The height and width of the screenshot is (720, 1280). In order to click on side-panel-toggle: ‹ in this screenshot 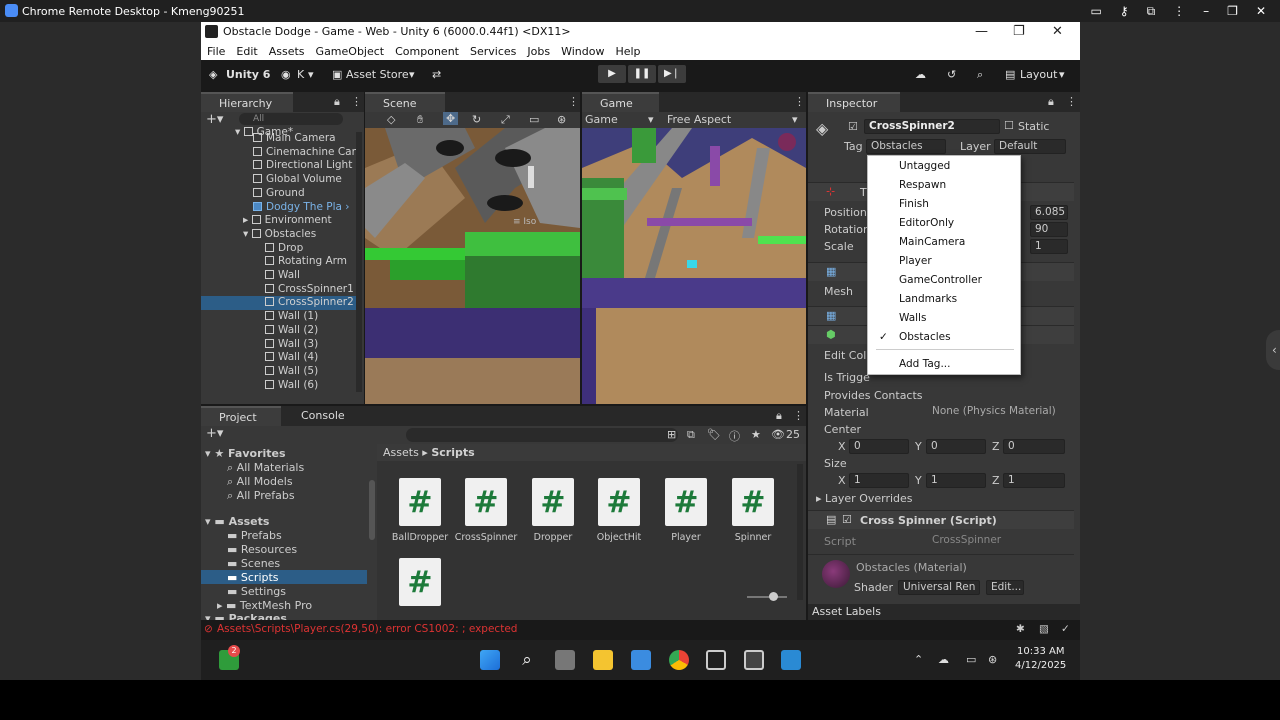, I will do `click(1273, 350)`.